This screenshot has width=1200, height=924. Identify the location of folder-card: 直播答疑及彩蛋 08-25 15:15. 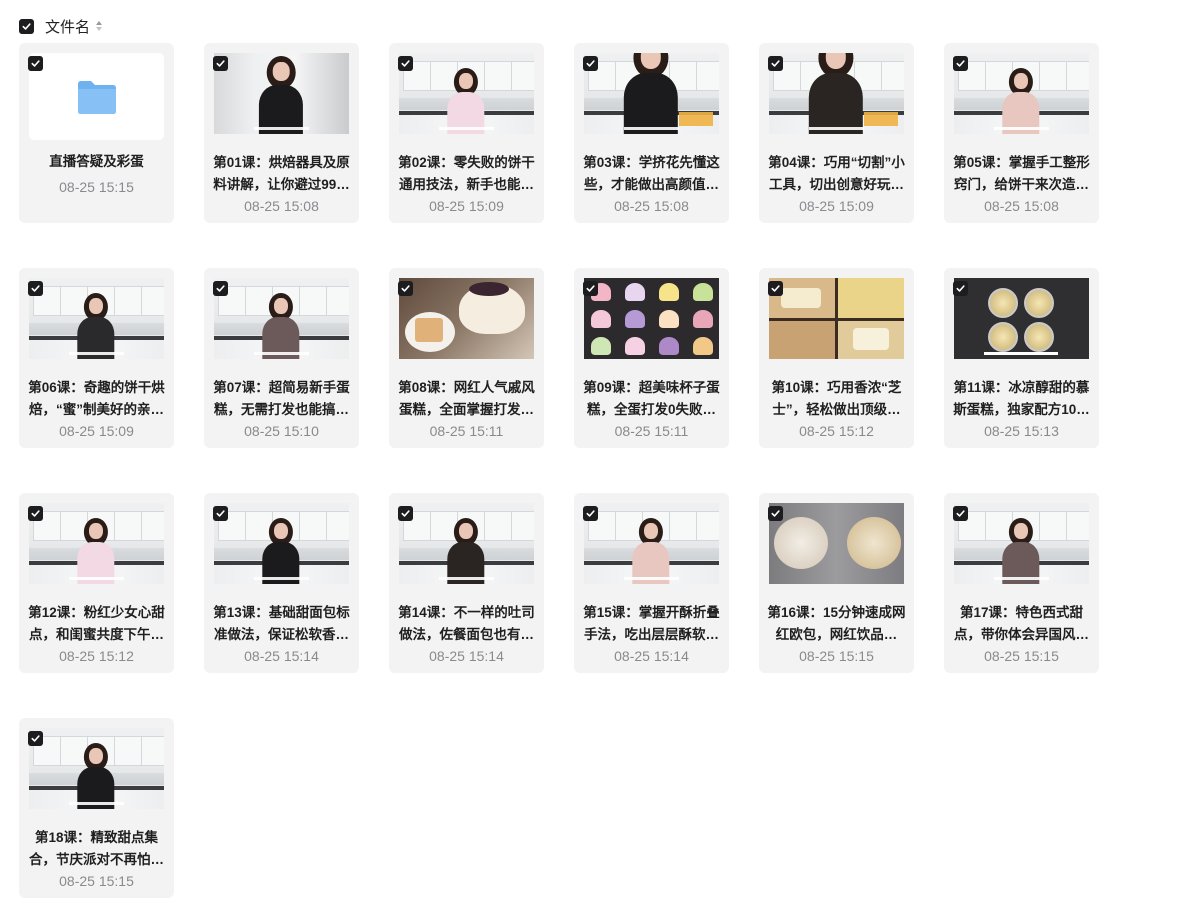
(96, 133).